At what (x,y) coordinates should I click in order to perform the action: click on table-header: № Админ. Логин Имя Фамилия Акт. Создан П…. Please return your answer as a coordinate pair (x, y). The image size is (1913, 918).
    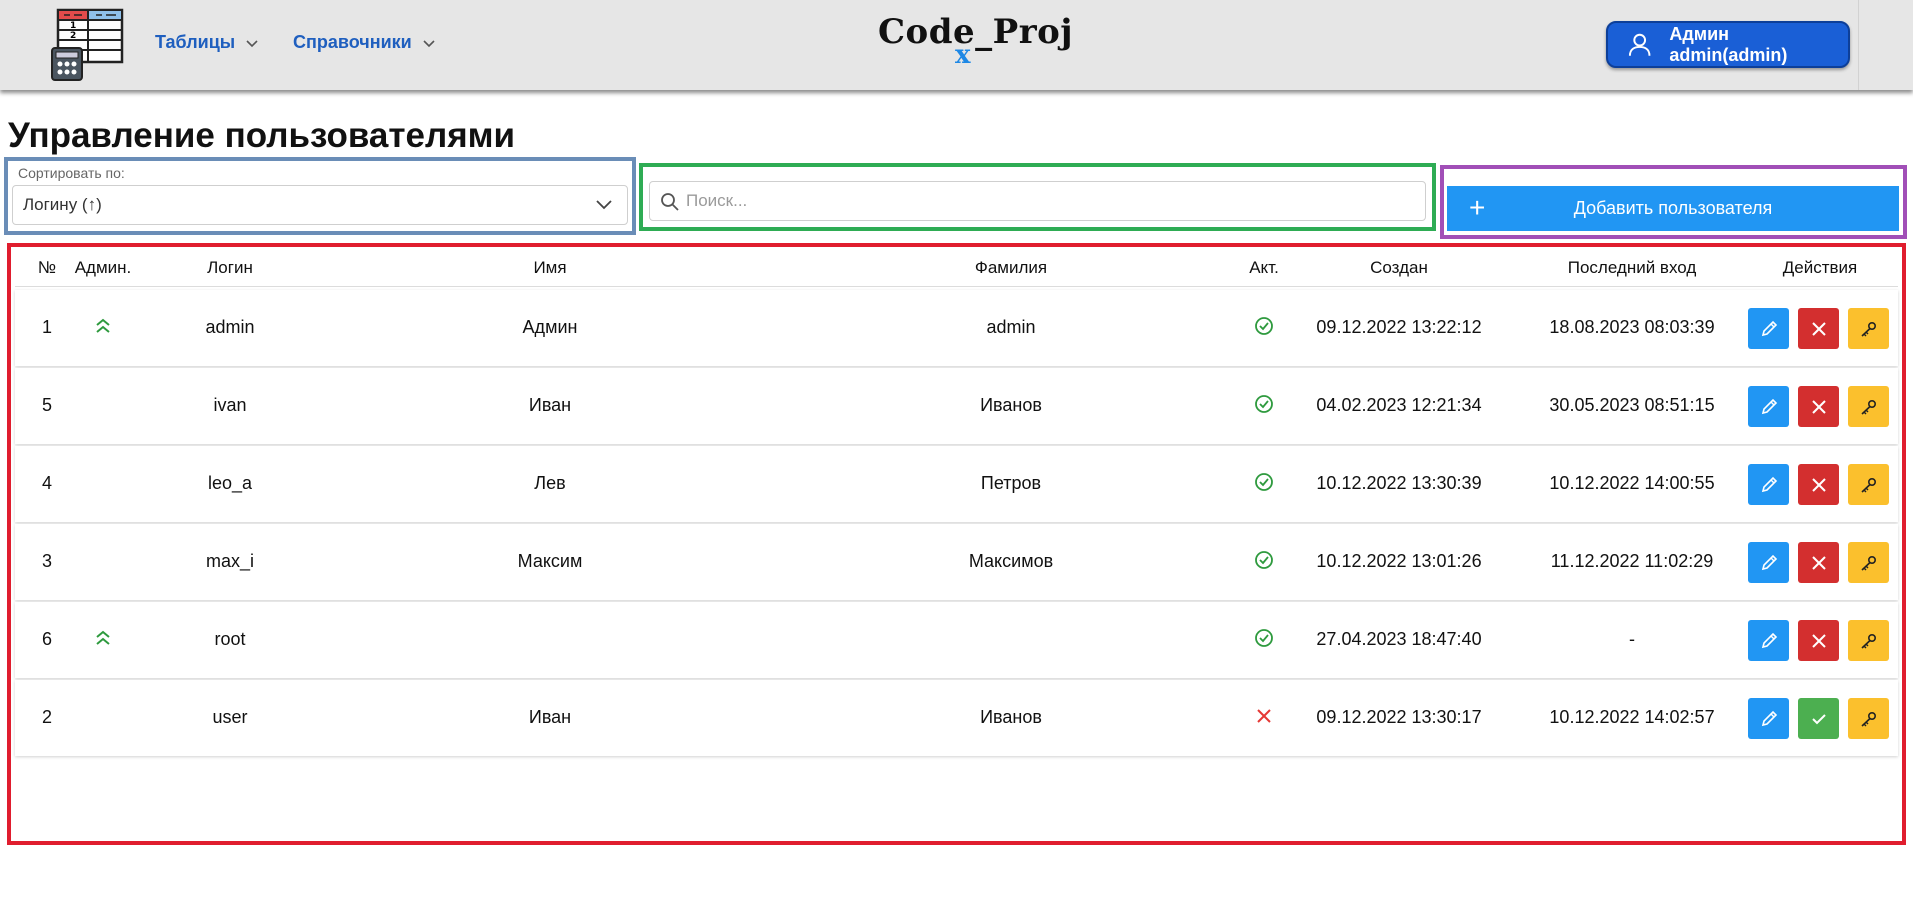
    Looking at the image, I should click on (956, 268).